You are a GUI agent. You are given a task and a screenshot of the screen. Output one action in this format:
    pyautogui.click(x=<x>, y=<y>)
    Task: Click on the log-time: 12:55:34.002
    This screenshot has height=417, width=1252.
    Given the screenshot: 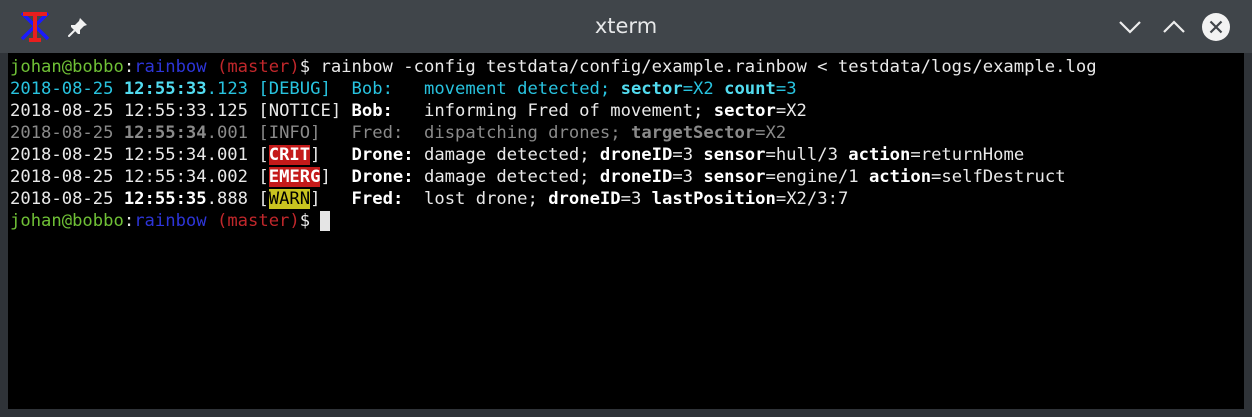 What is the action you would take?
    pyautogui.click(x=186, y=177)
    